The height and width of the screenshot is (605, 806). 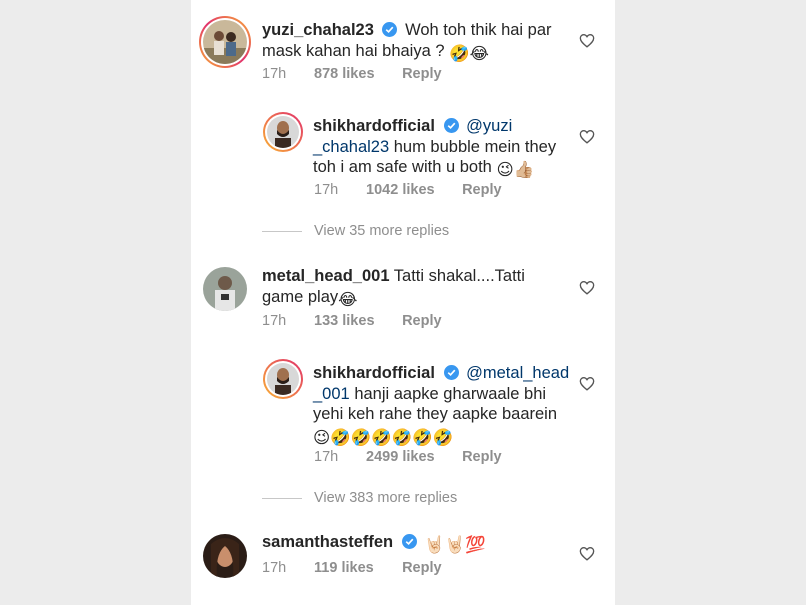 I want to click on mention-link: _chahal23, so click(x=351, y=147).